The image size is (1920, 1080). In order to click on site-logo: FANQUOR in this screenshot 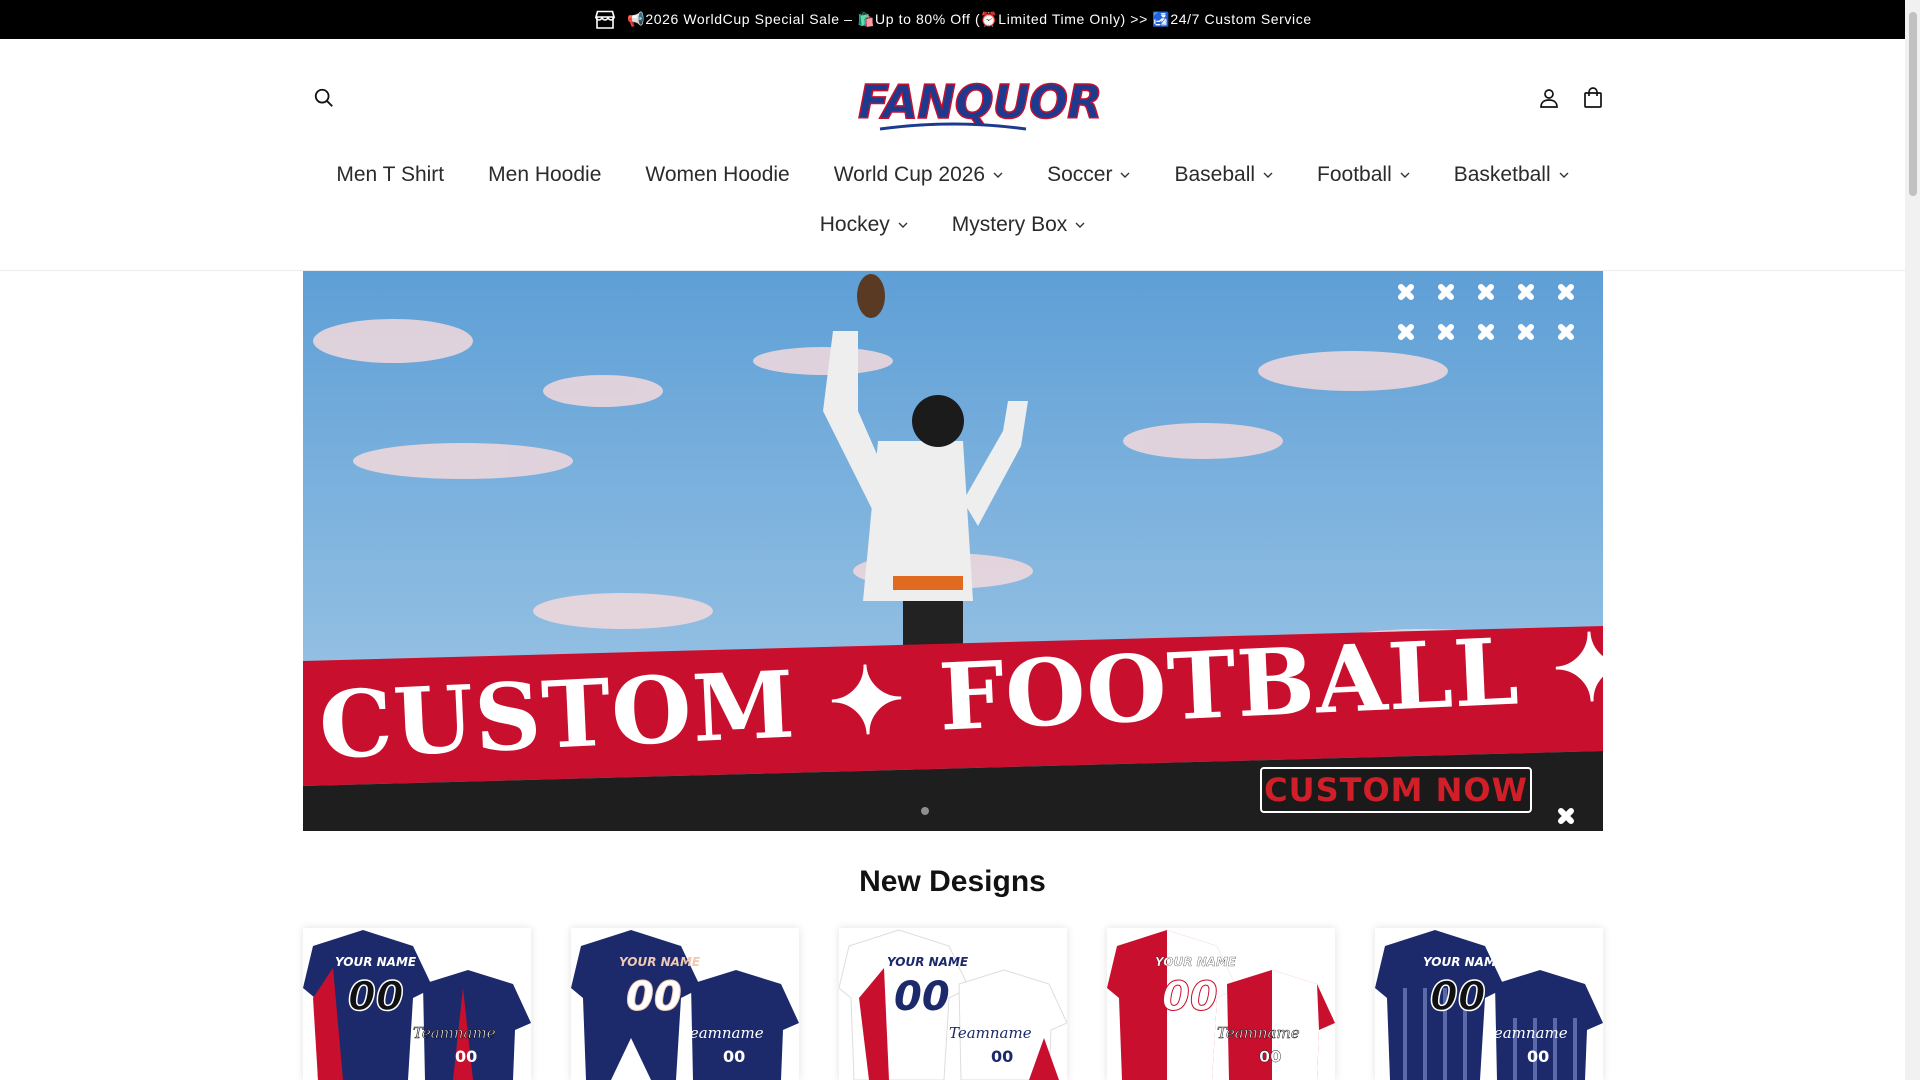, I will do `click(980, 102)`.